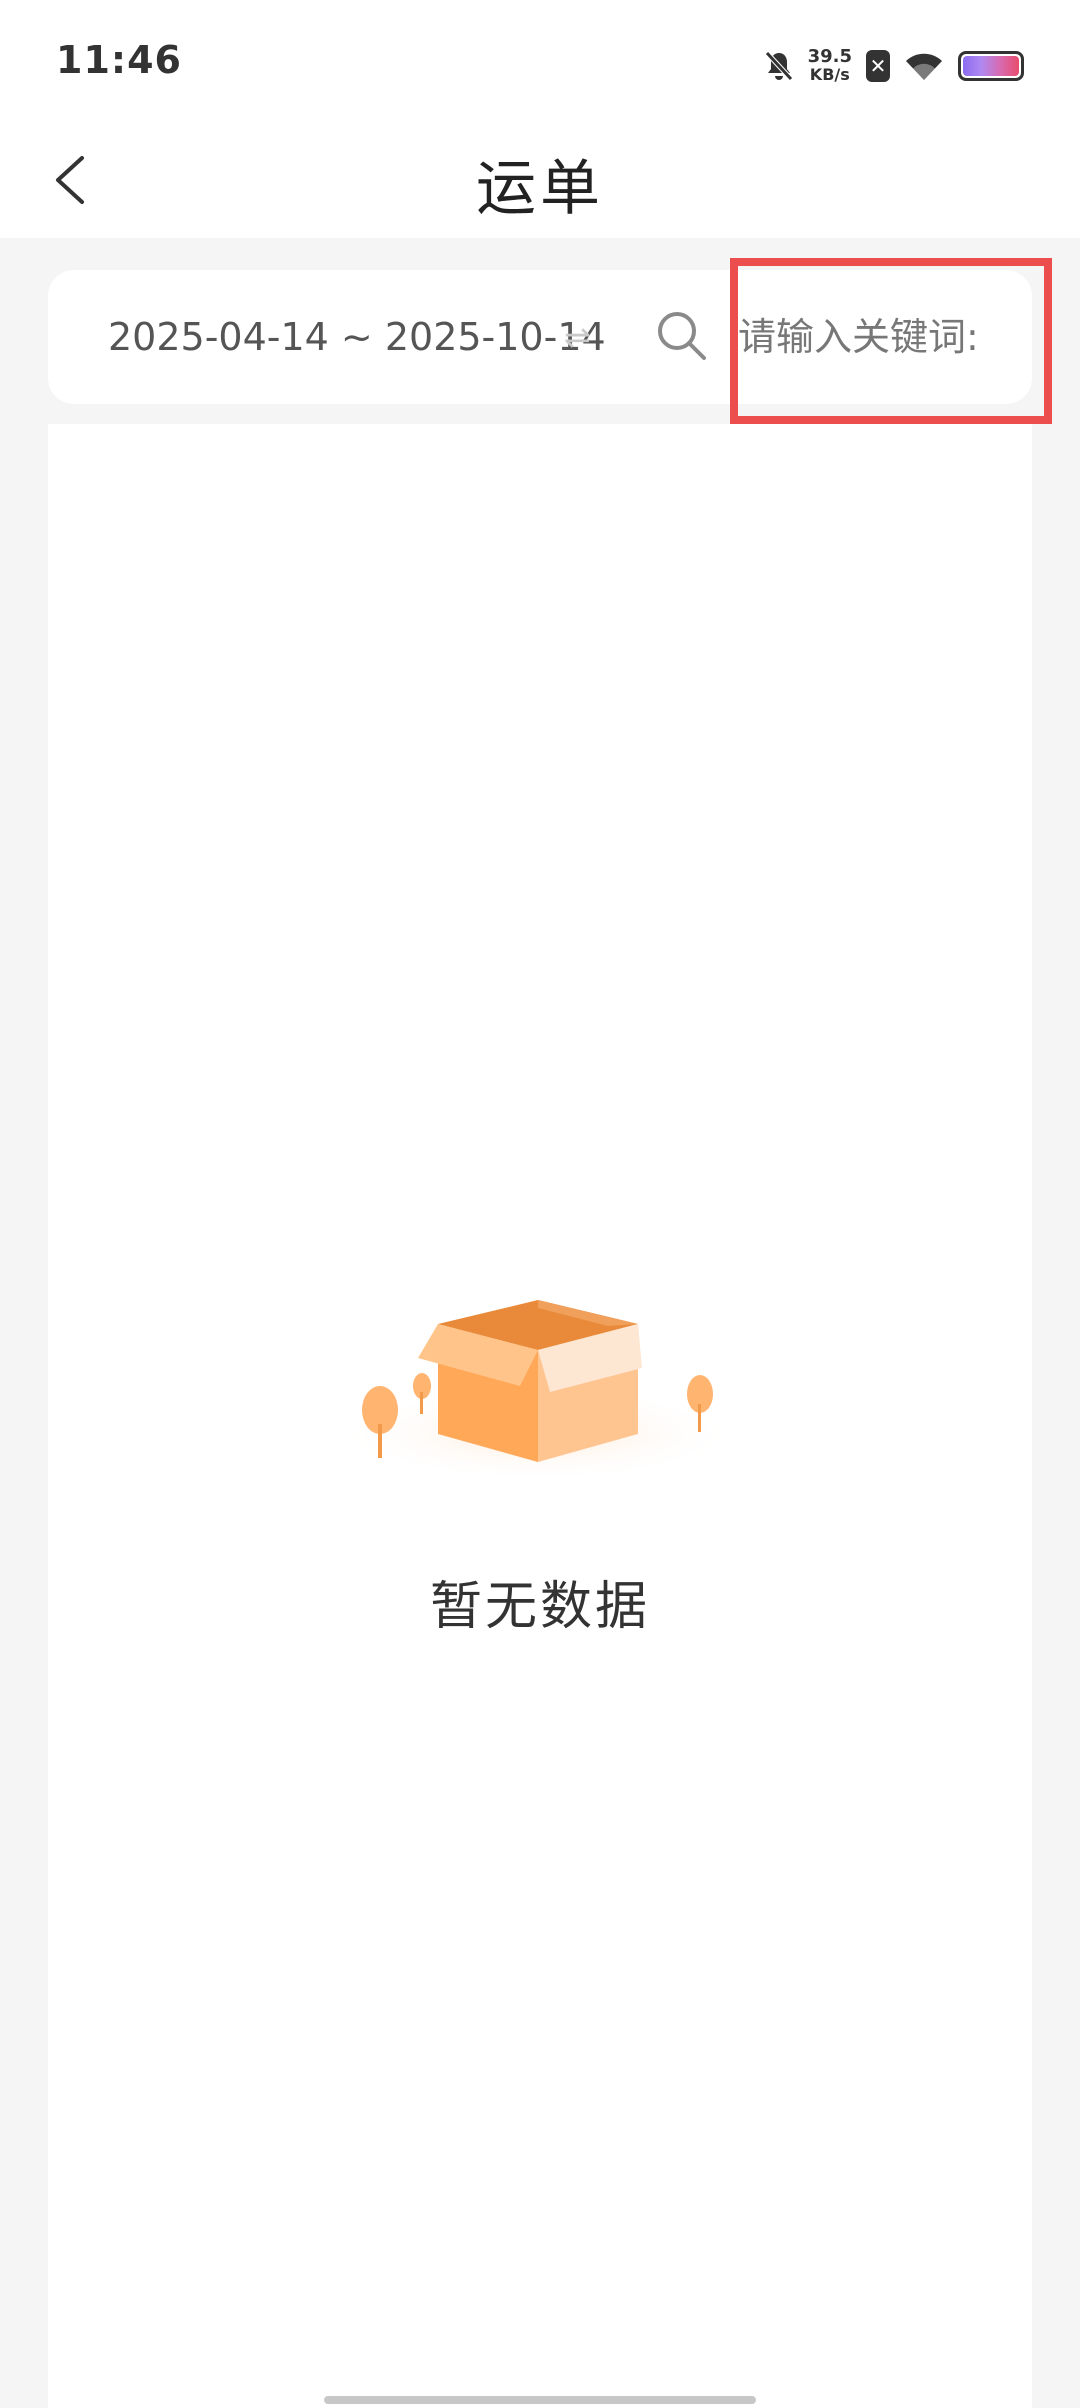  Describe the element at coordinates (682, 336) in the screenshot. I see `search-icon` at that location.